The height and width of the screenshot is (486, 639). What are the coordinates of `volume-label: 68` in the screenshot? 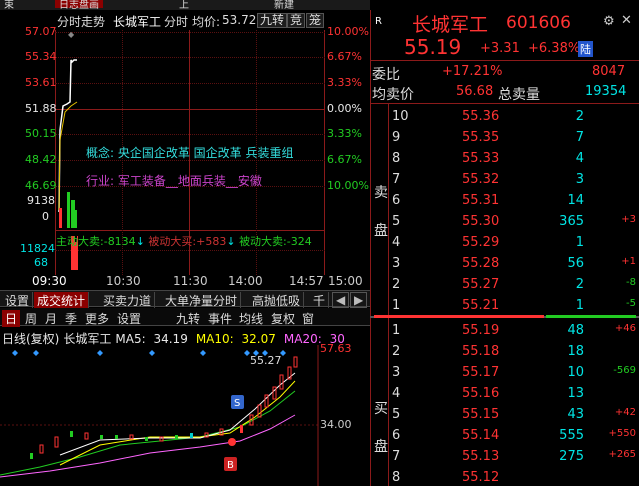 It's located at (41, 262).